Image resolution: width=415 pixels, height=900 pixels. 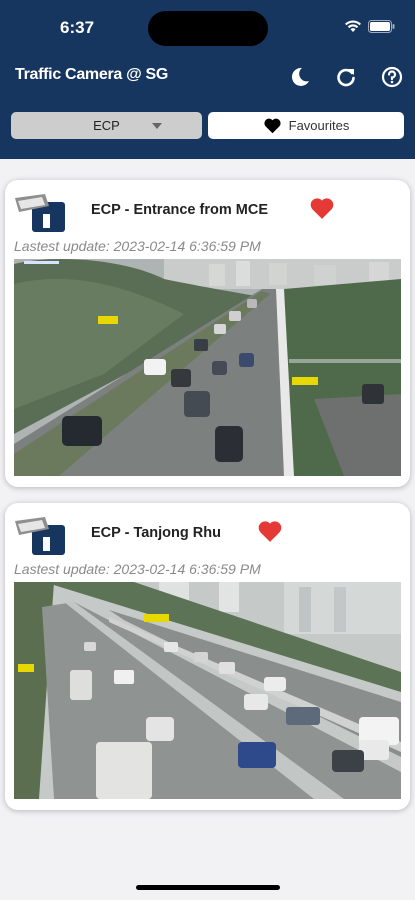 I want to click on refresh-icon, so click(x=346, y=77).